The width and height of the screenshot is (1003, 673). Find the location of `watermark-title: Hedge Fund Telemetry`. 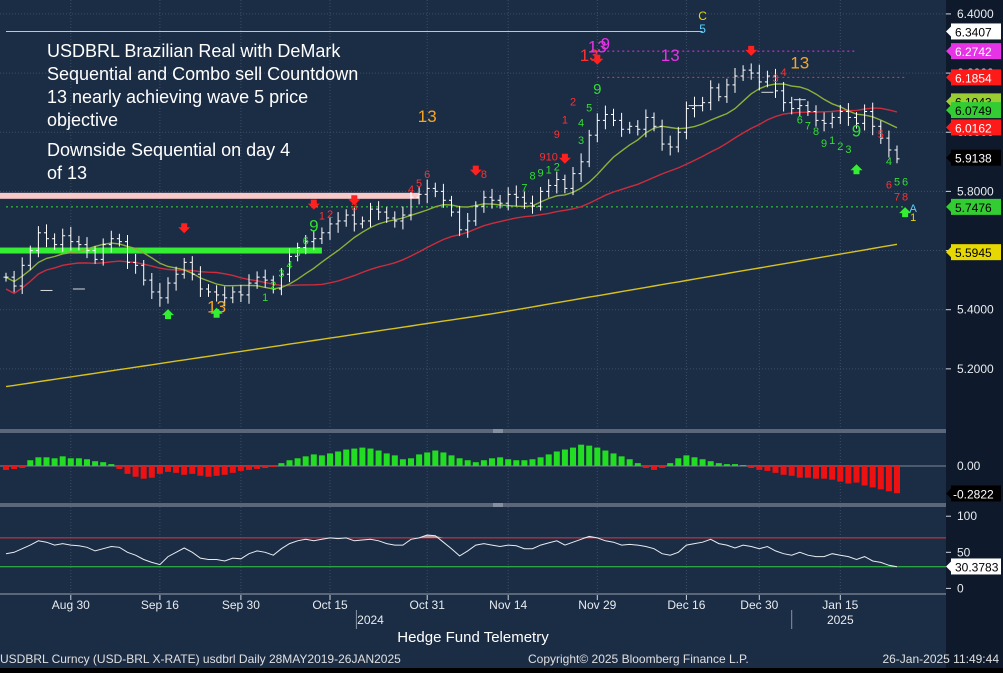

watermark-title: Hedge Fund Telemetry is located at coordinates (473, 637).